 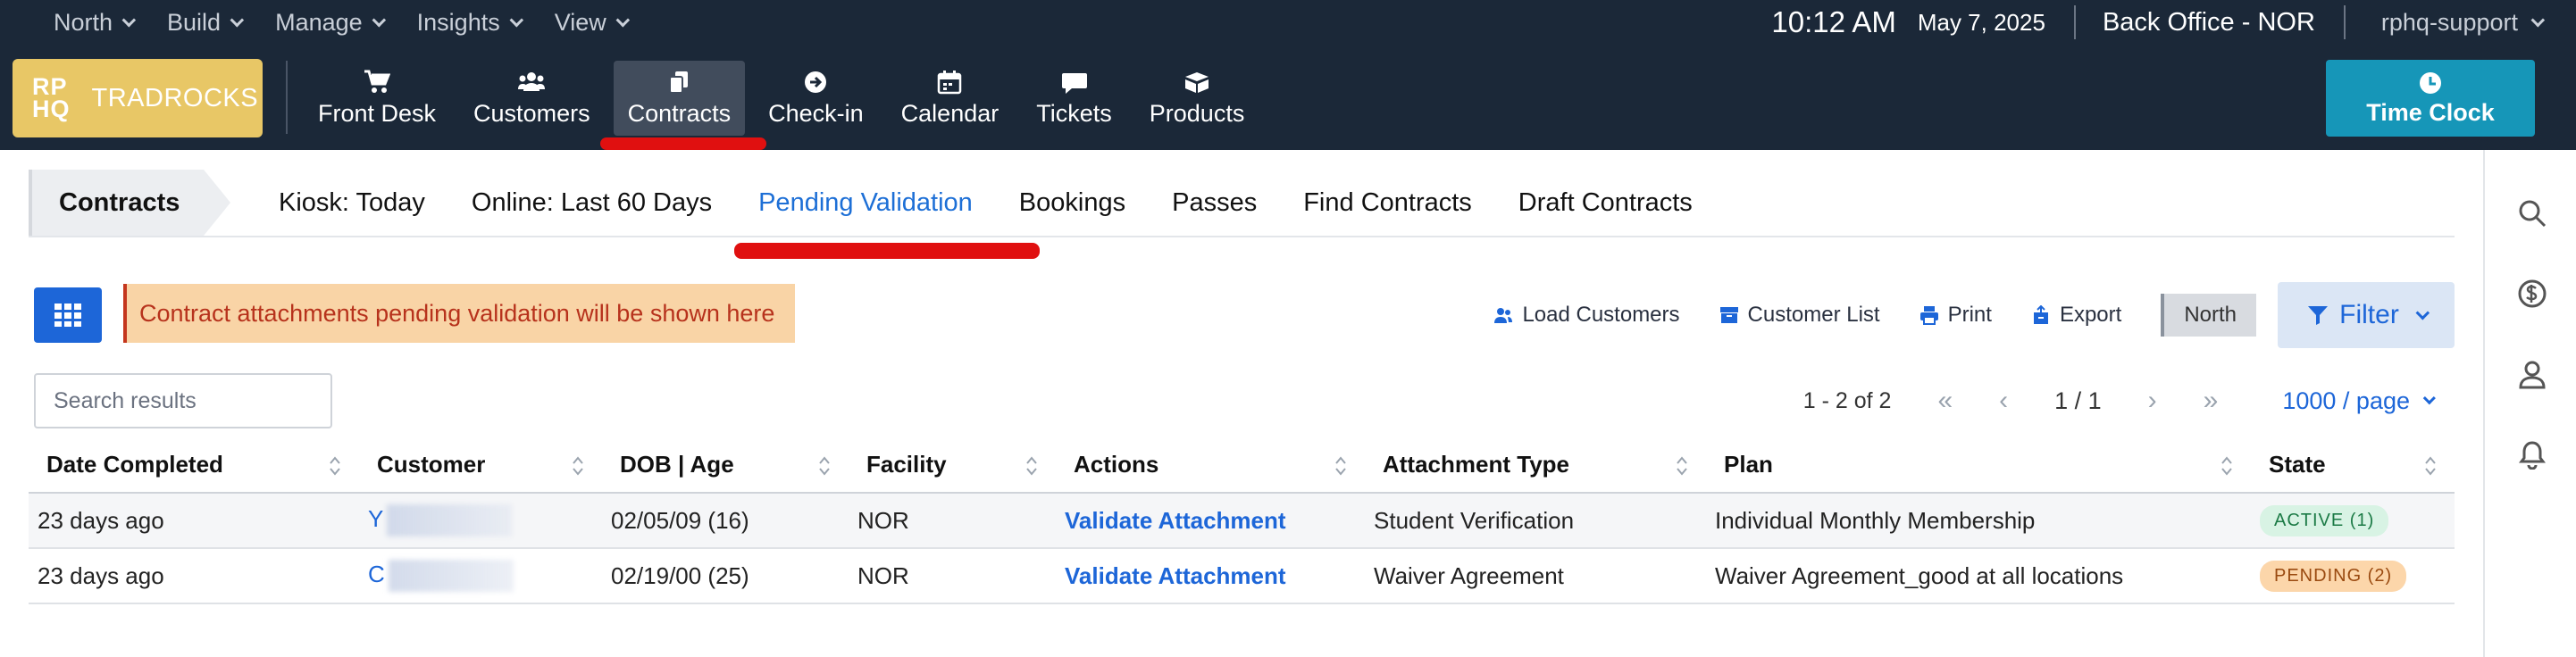 What do you see at coordinates (1074, 113) in the screenshot?
I see `nav-label: Tickets` at bounding box center [1074, 113].